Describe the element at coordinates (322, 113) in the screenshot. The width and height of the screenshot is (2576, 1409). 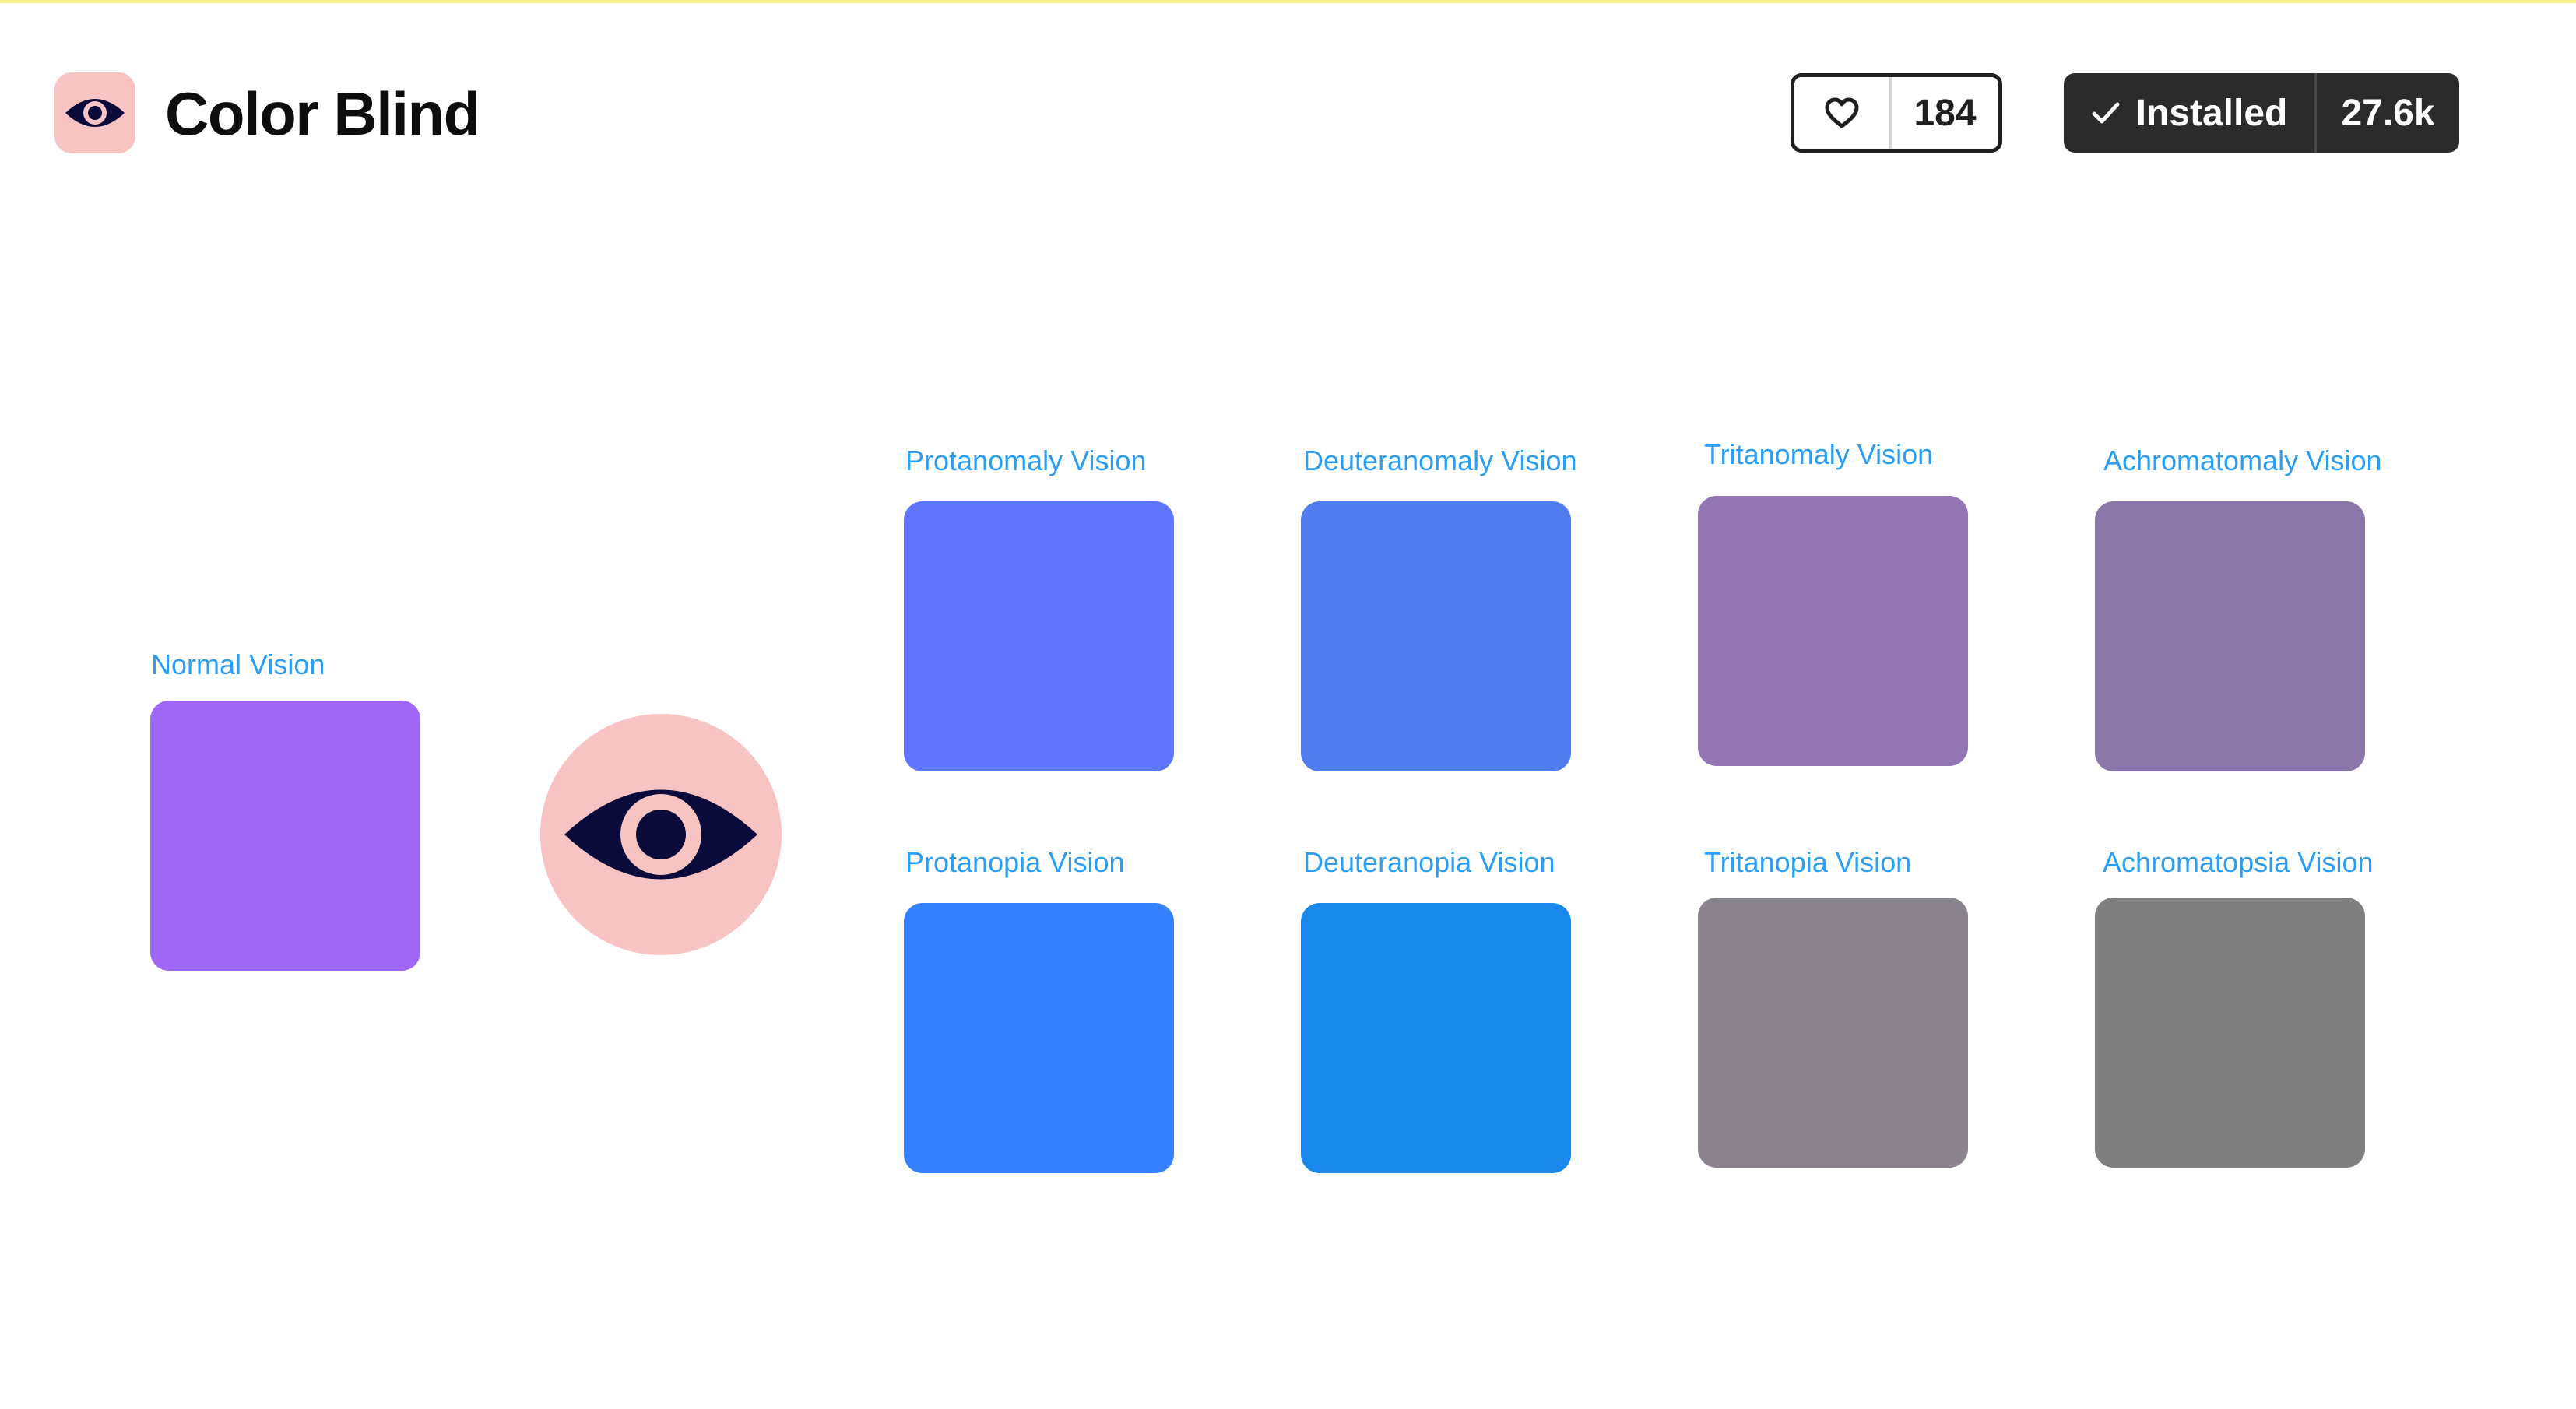
I see `app-title: Color Blind` at that location.